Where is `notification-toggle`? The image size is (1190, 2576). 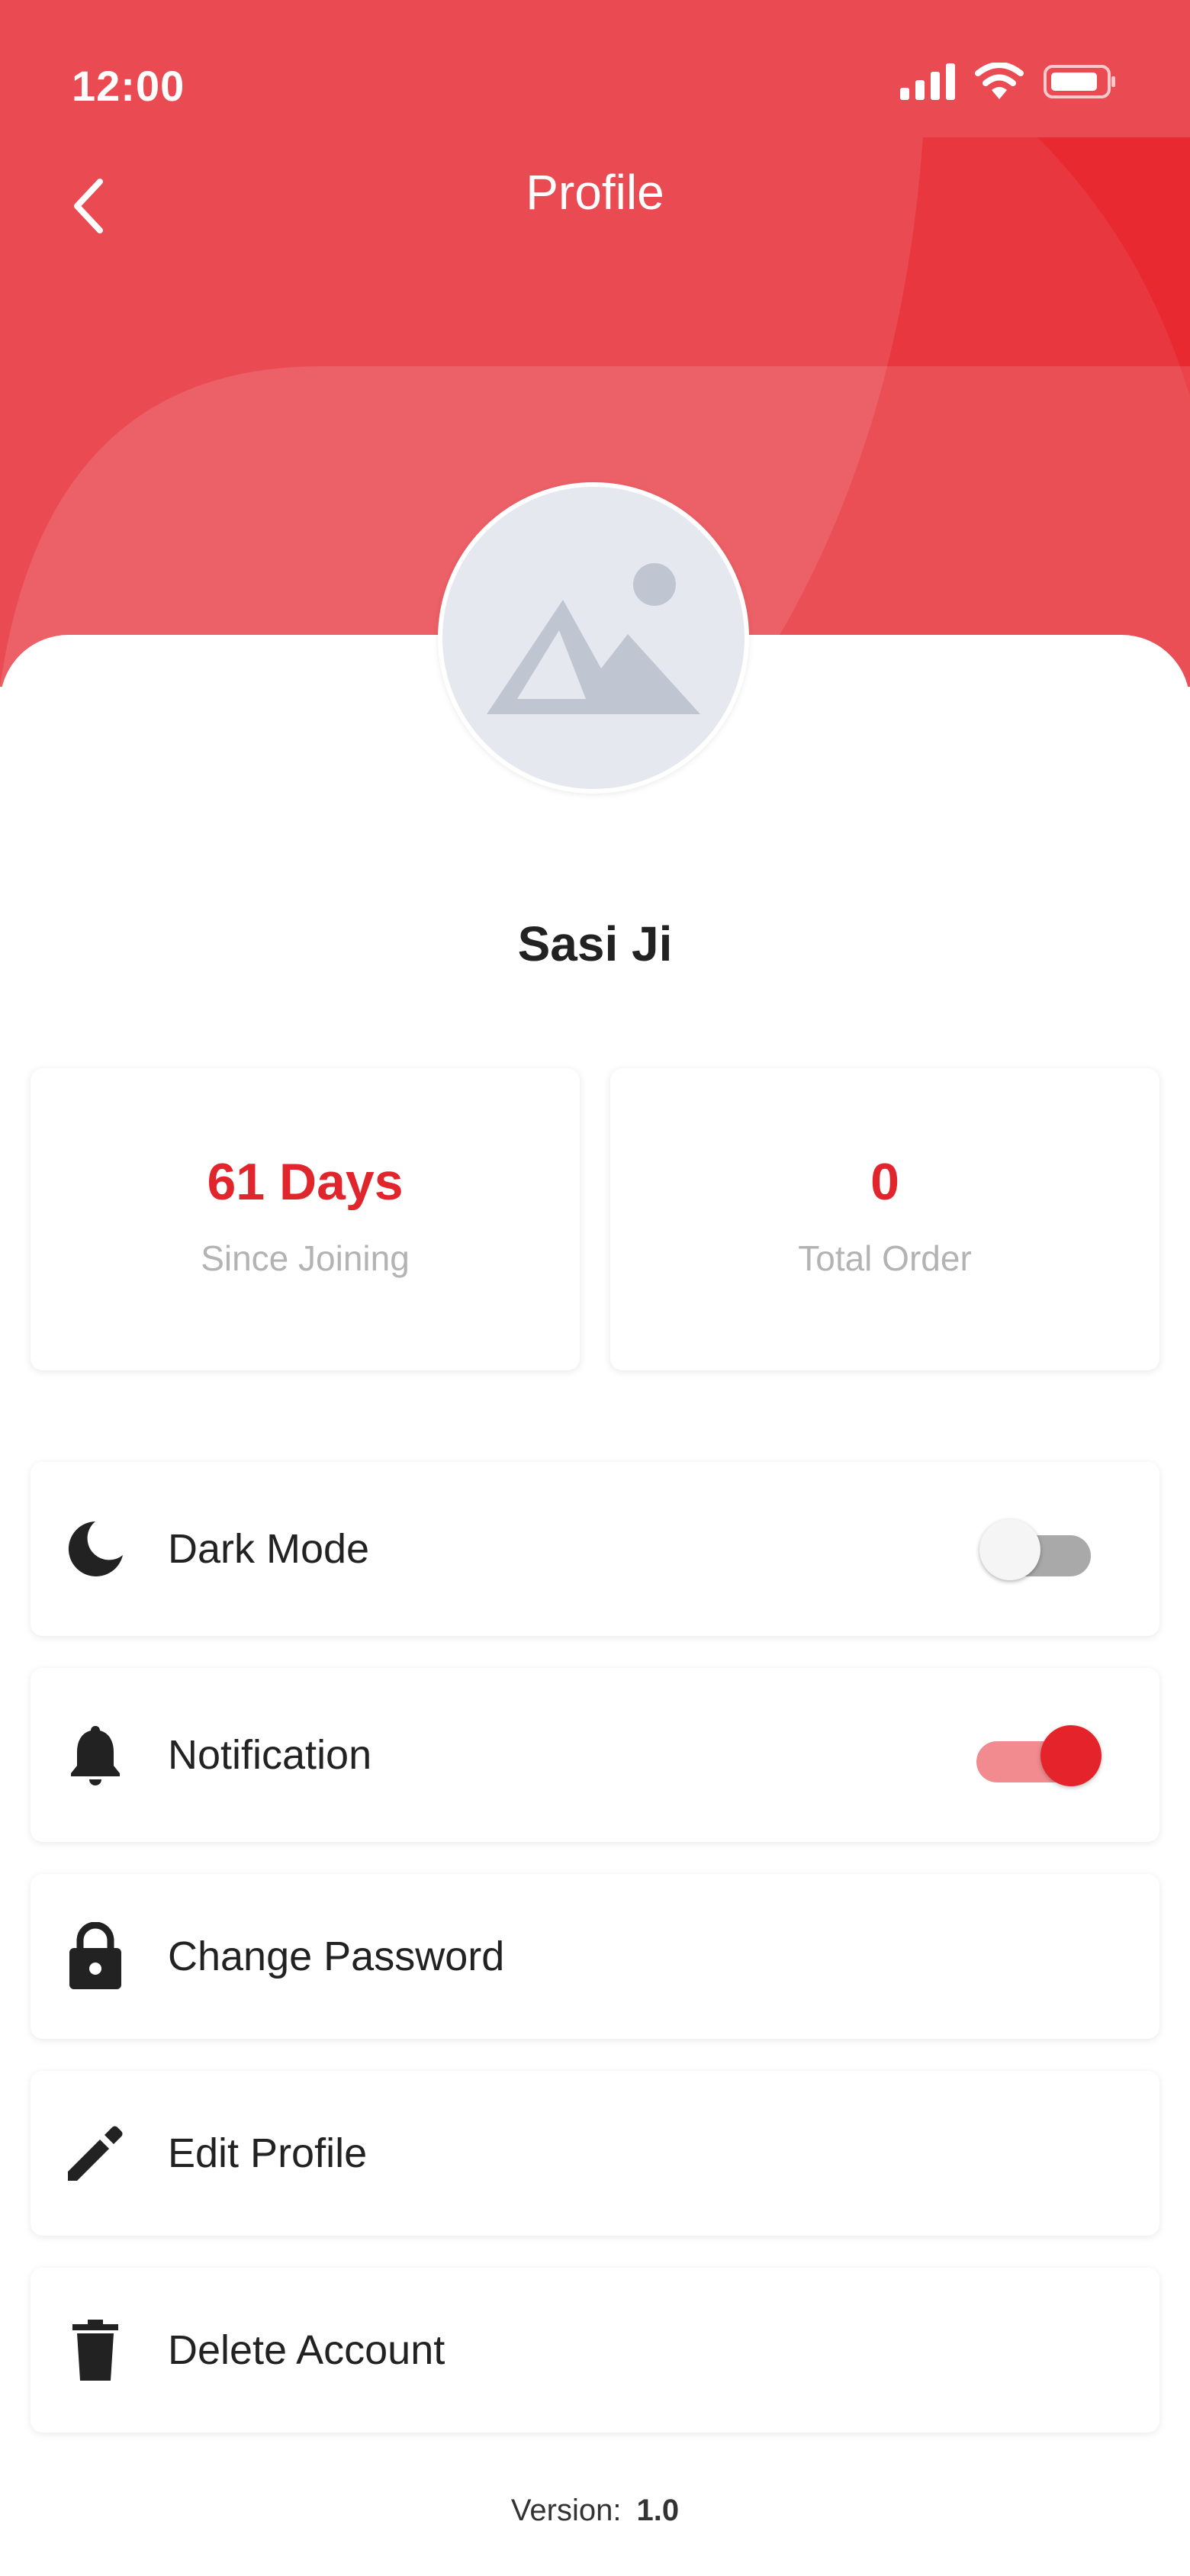 notification-toggle is located at coordinates (1039, 1755).